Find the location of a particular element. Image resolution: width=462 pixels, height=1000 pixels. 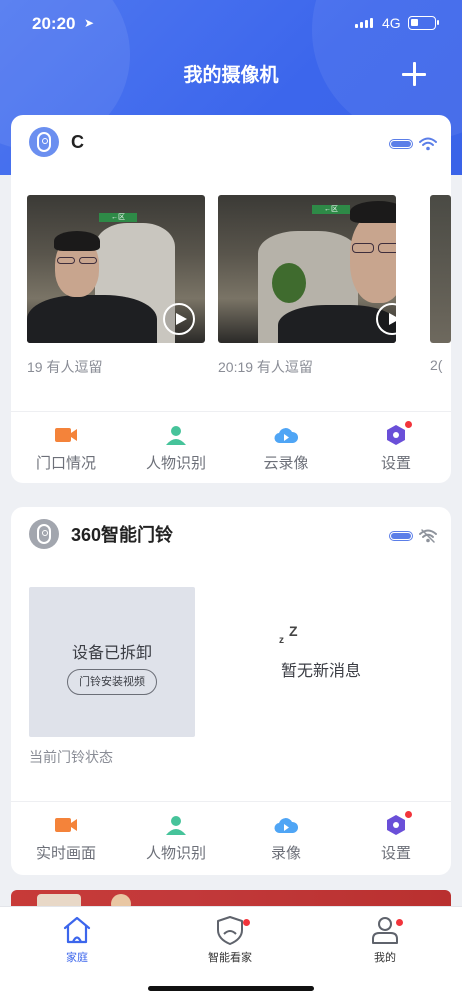

device-actions: 门口情况 人物识别 云录像 设置 is located at coordinates (231, 447).